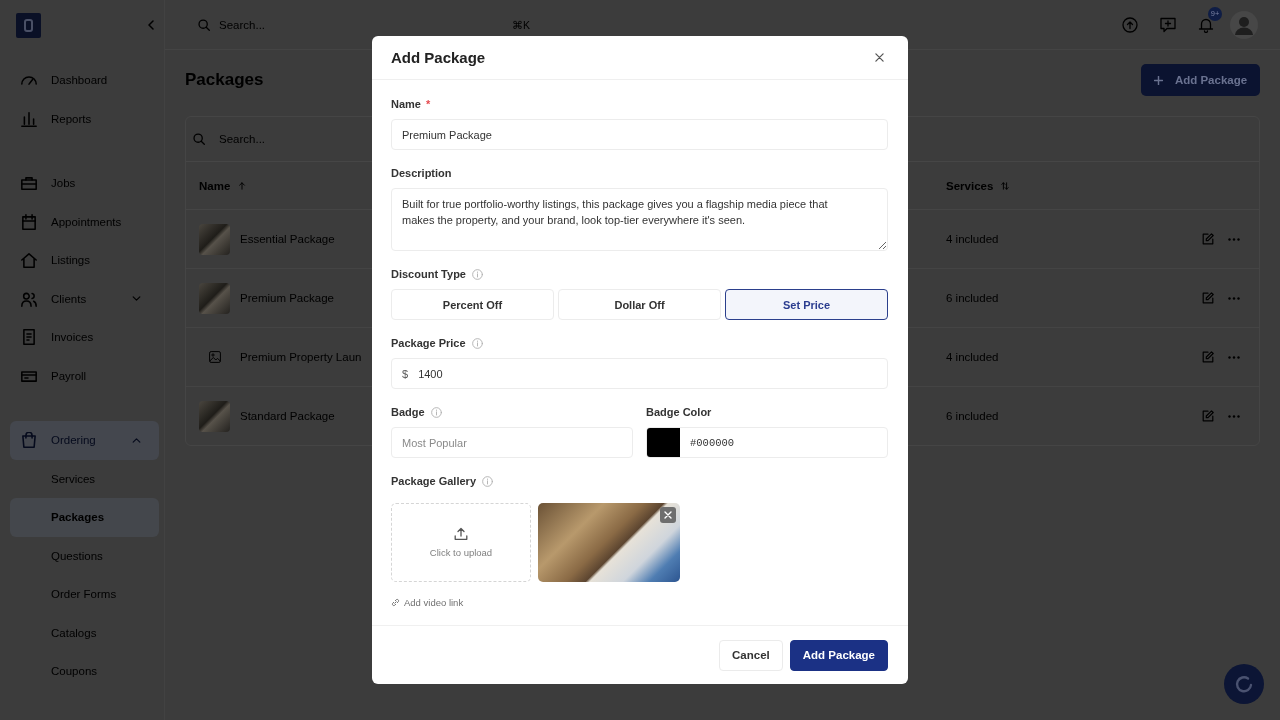 The width and height of the screenshot is (1280, 720). I want to click on logo-icon, so click(28, 25).